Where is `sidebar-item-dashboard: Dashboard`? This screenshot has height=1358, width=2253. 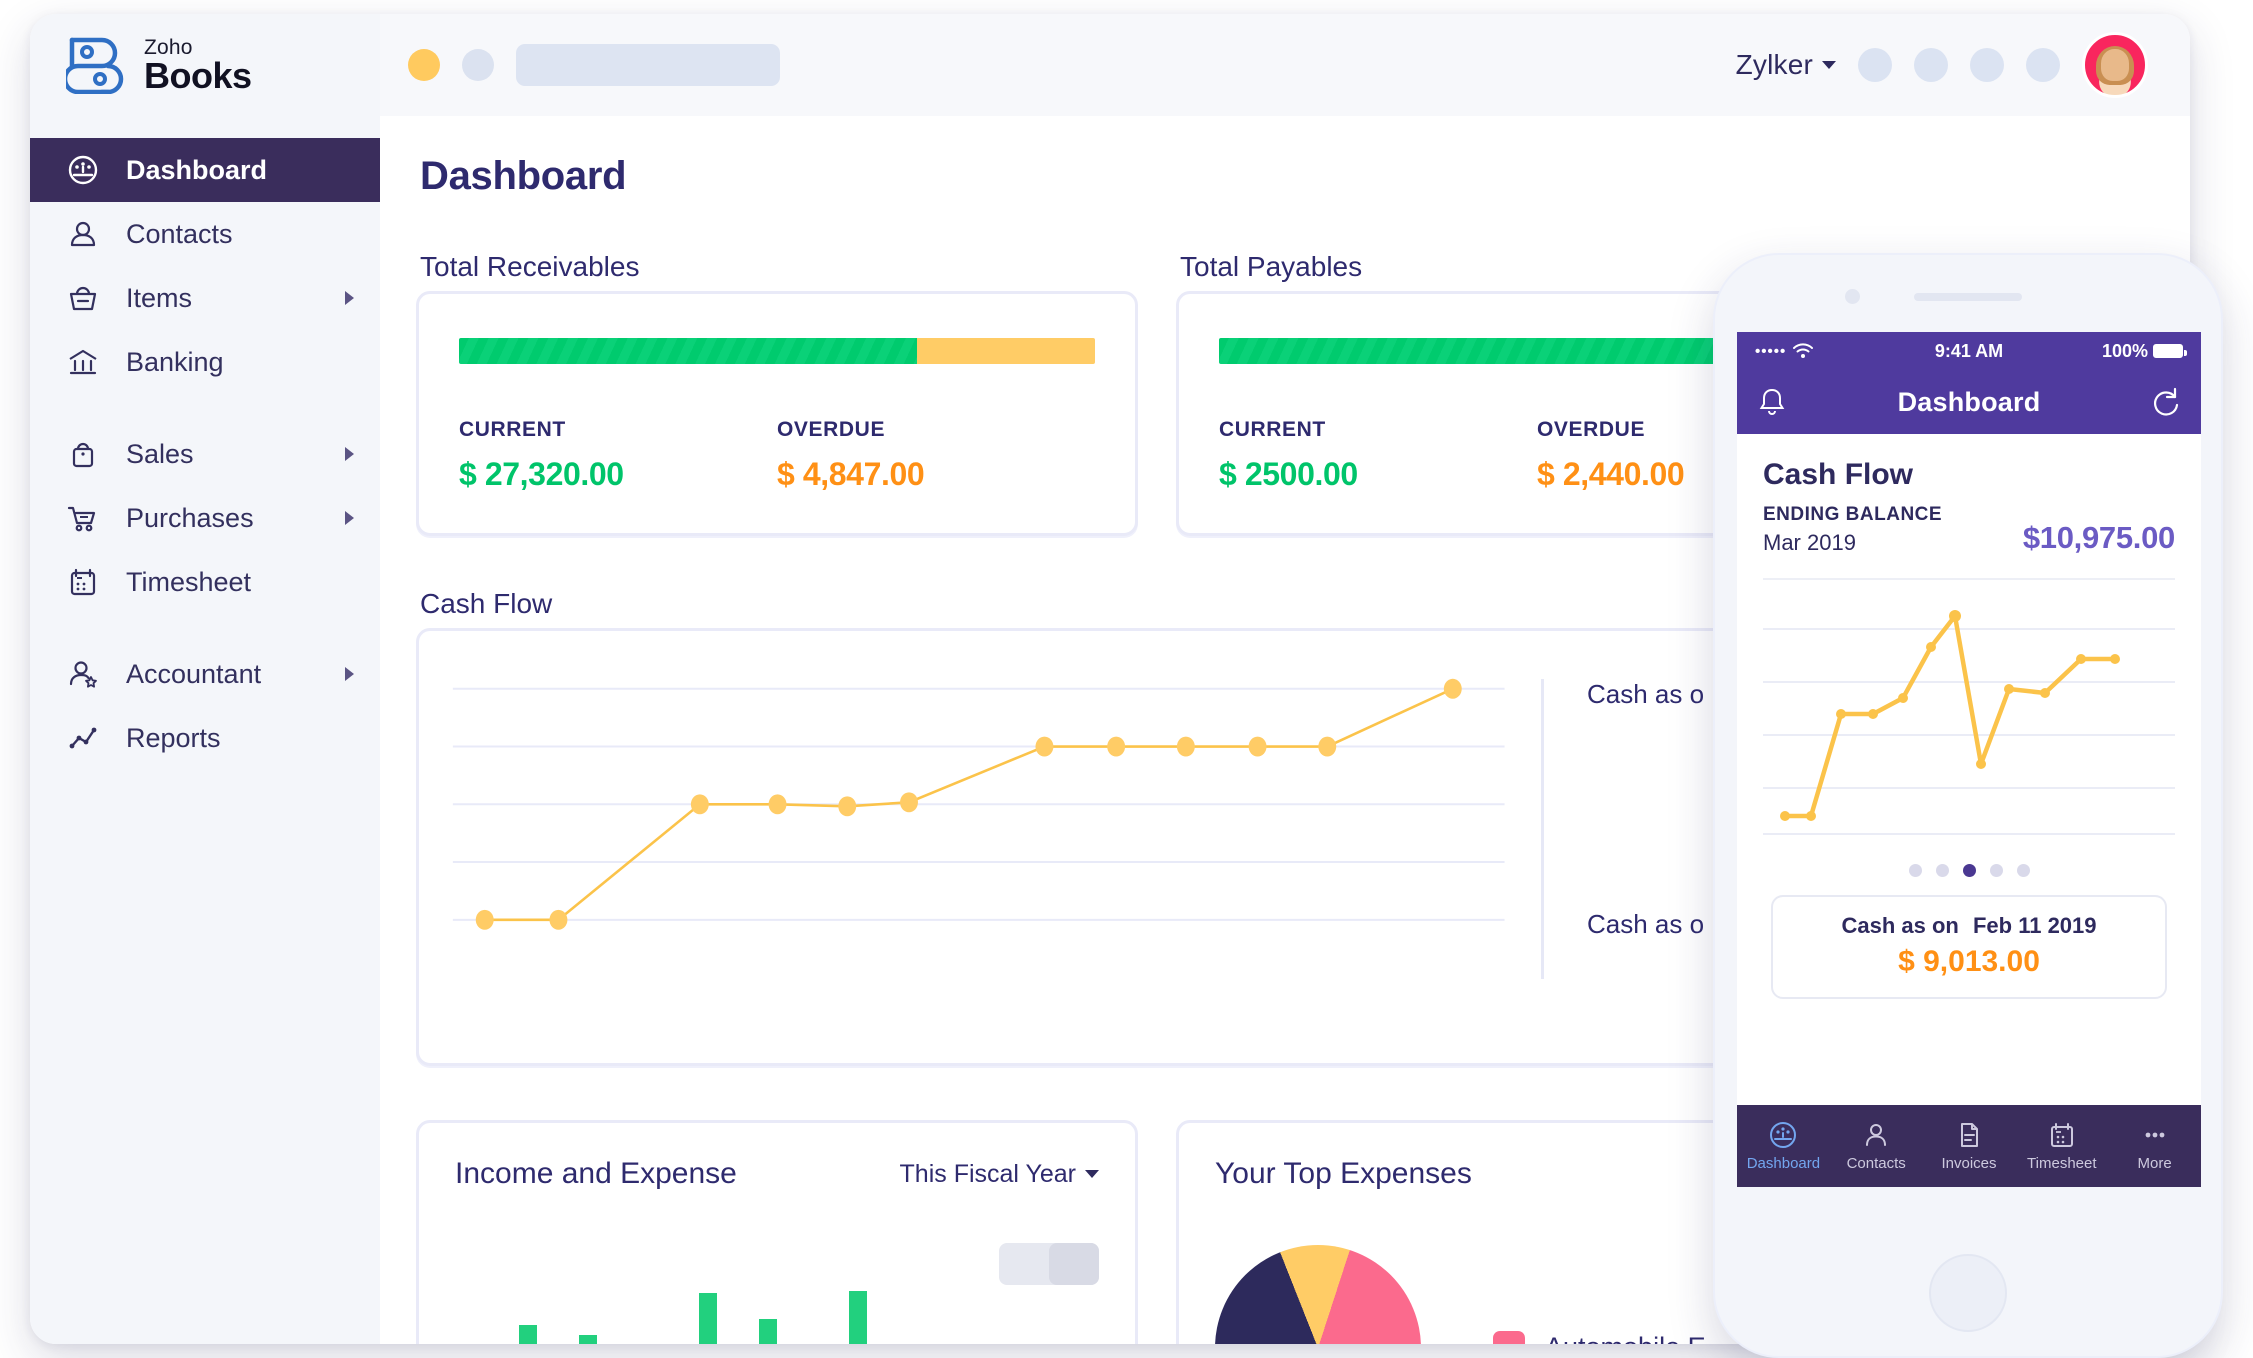
sidebar-item-dashboard: Dashboard is located at coordinates (205, 170).